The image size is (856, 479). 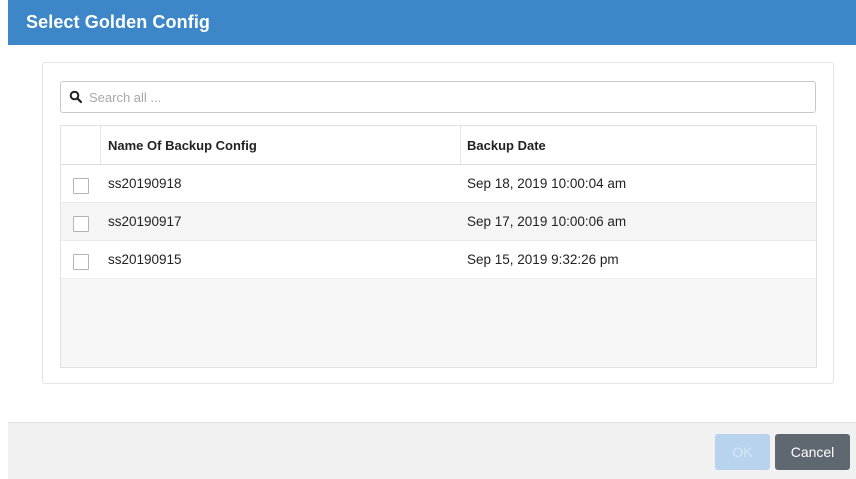 I want to click on backup-name-cell: ss20190915, so click(x=145, y=259).